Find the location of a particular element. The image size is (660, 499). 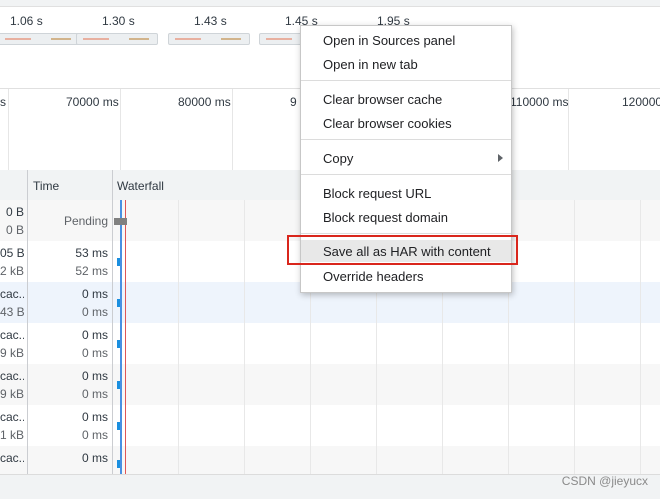

table-row: cac... 0 ms is located at coordinates (330, 460).